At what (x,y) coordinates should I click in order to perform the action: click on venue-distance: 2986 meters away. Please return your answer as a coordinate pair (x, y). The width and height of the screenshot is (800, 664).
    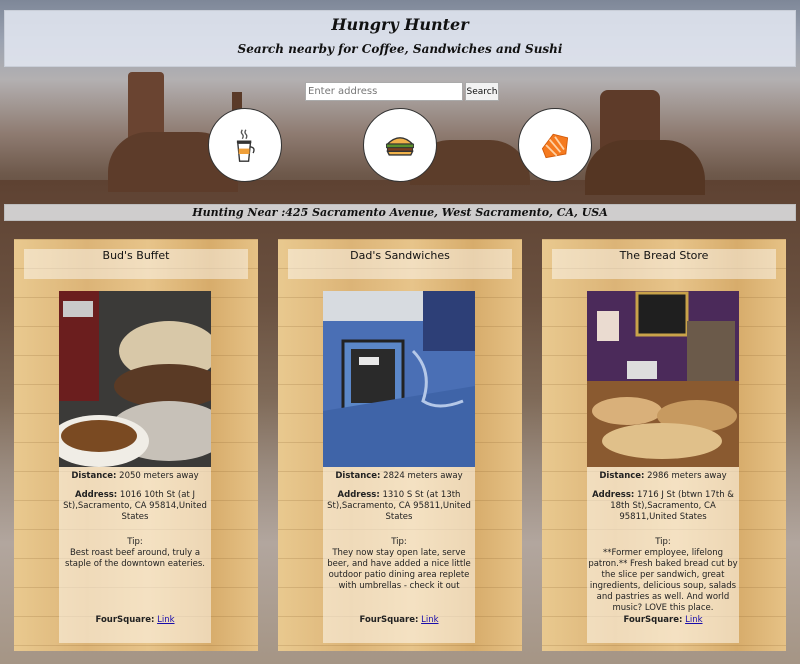
    Looking at the image, I should click on (687, 476).